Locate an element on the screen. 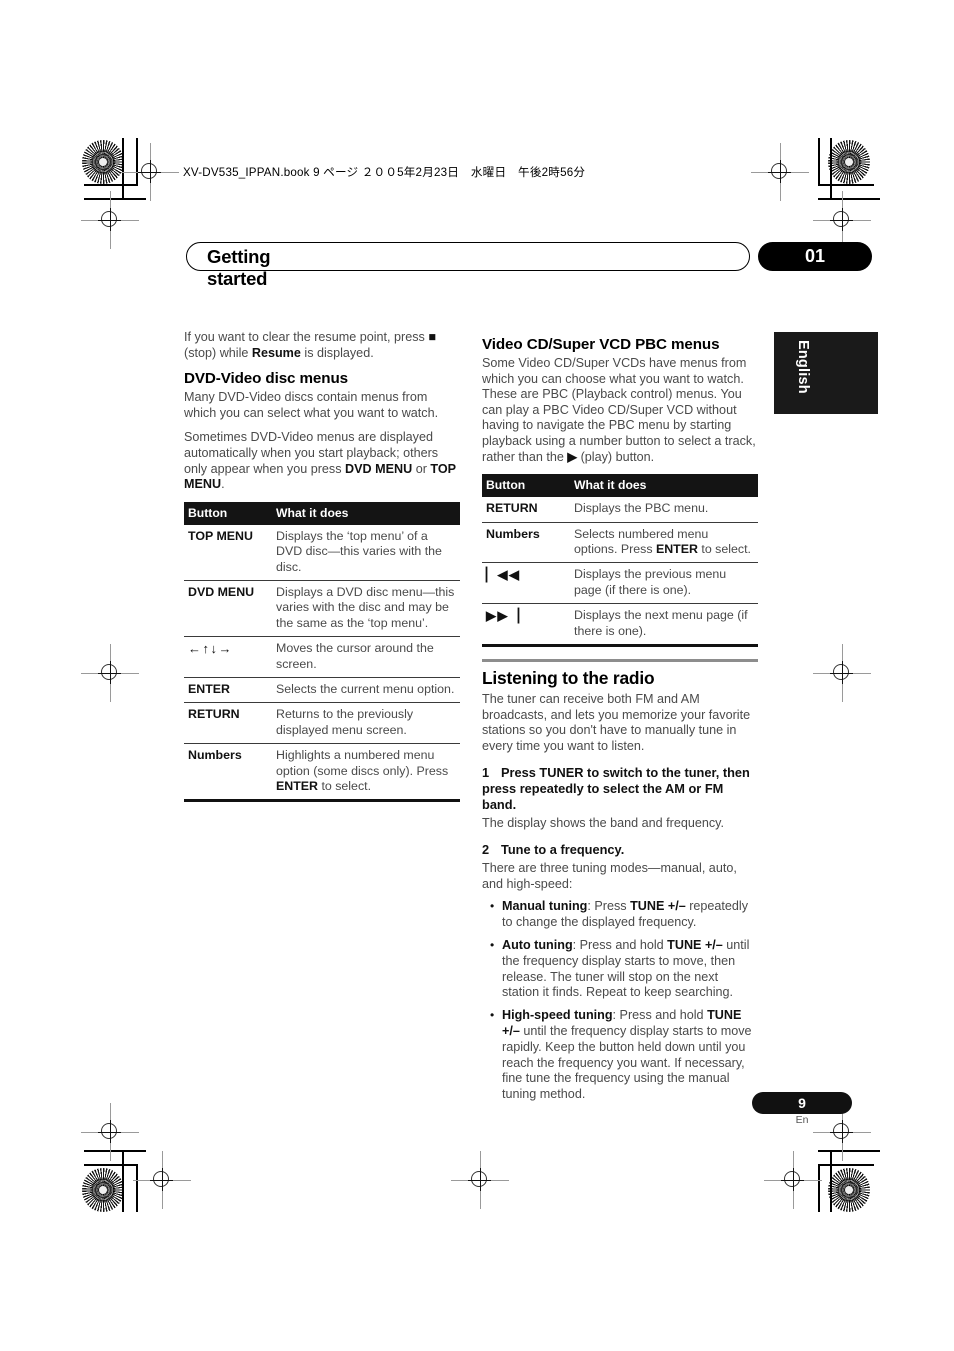 The image size is (954, 1351). crop-mark-tl-h is located at coordinates (115, 199).